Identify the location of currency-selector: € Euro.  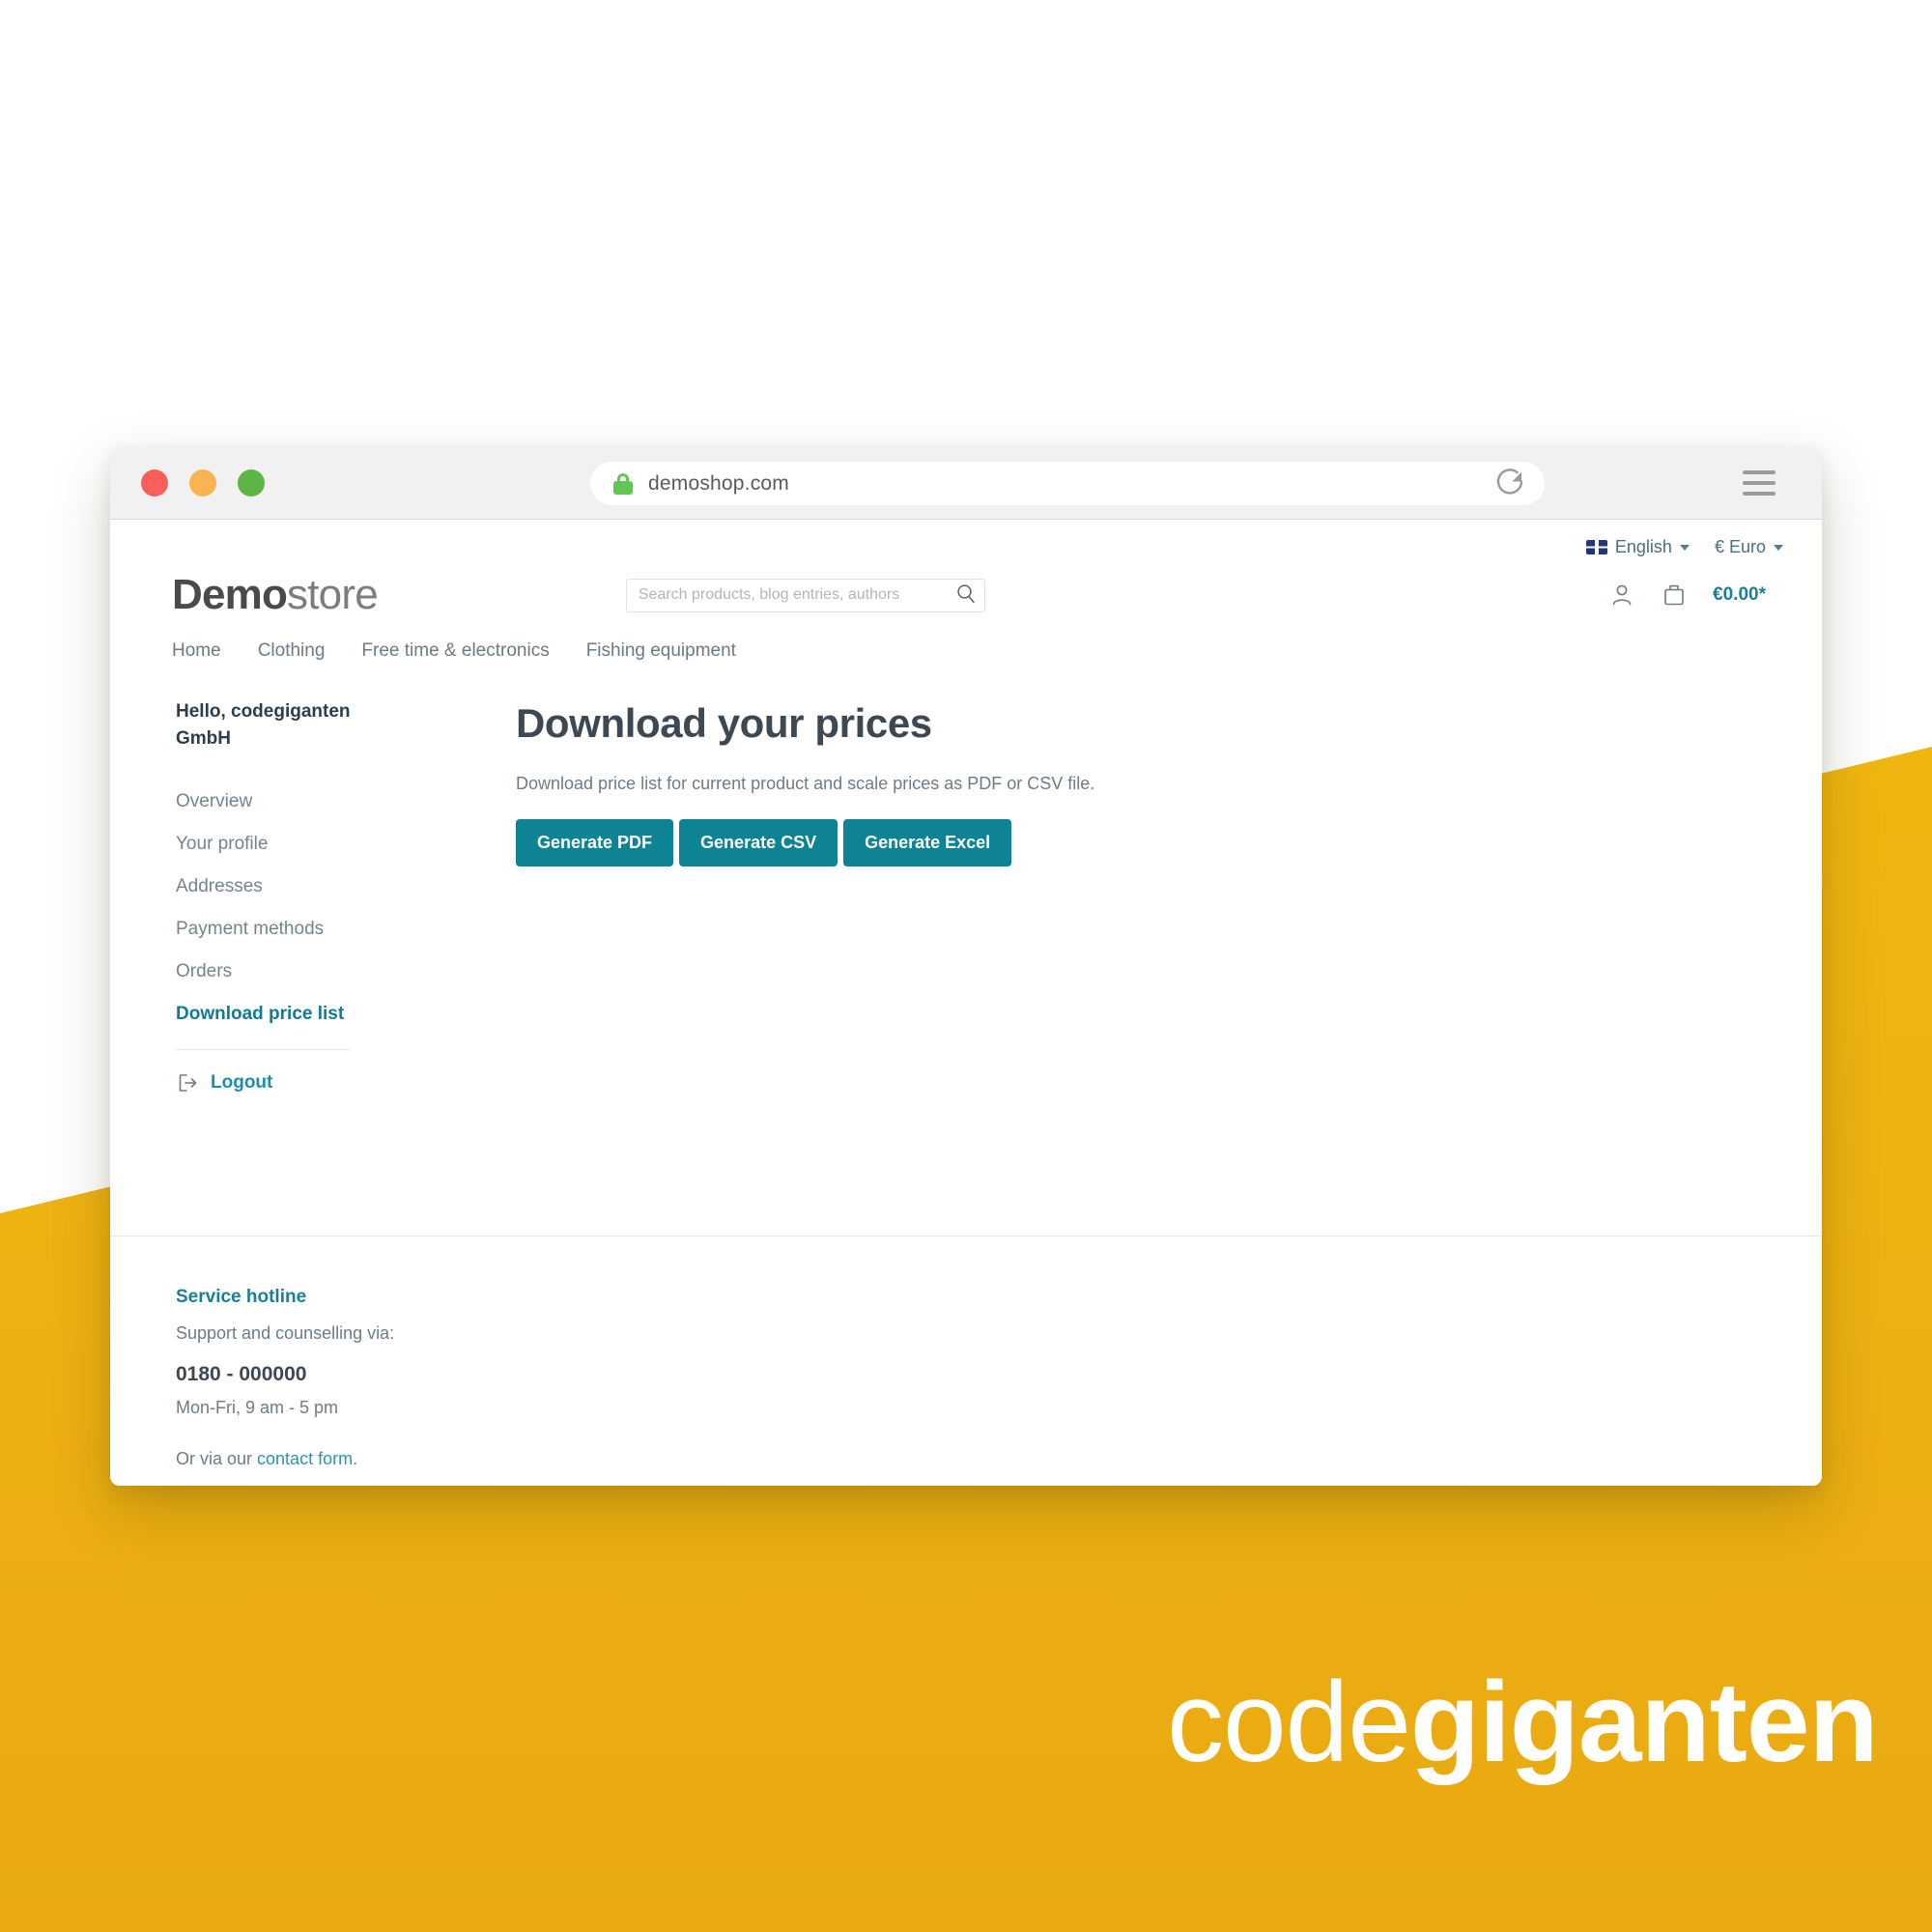
(1749, 547).